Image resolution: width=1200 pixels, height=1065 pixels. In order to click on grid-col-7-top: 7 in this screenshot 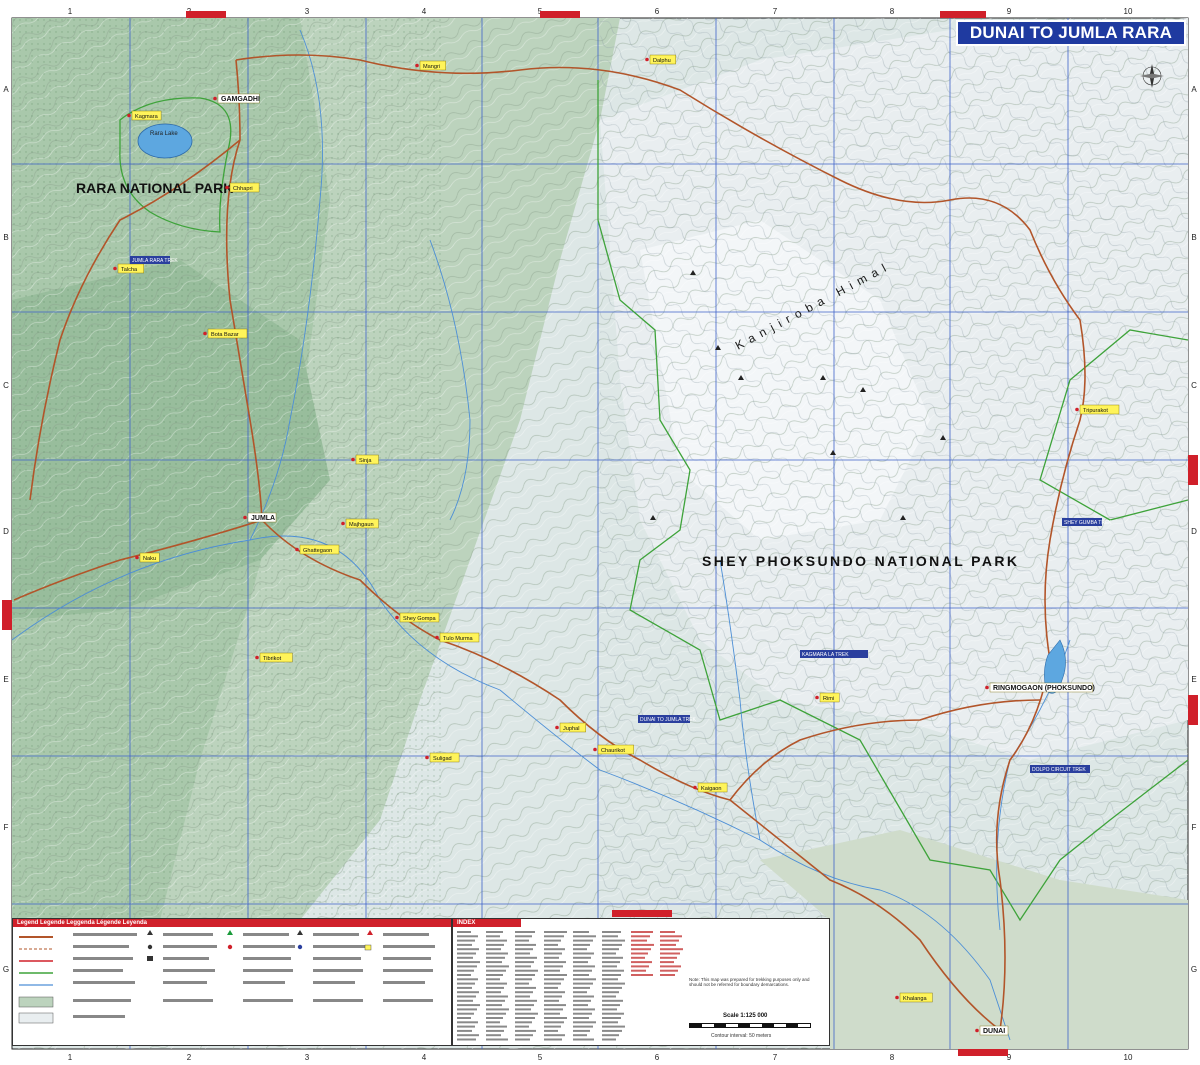, I will do `click(775, 11)`.